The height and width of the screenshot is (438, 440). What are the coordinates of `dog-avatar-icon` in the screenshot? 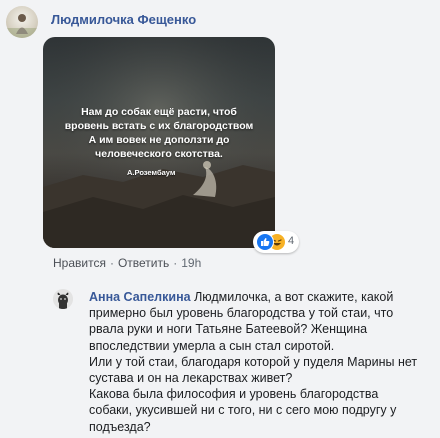 It's located at (63, 299).